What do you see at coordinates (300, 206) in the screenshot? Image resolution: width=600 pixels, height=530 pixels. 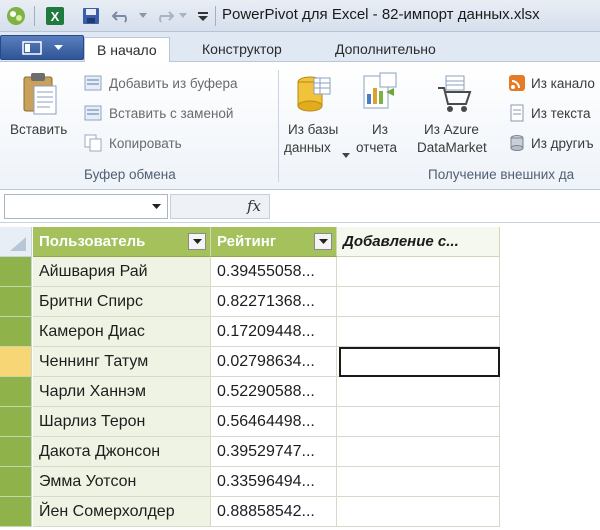 I see `formula-bar: fx` at bounding box center [300, 206].